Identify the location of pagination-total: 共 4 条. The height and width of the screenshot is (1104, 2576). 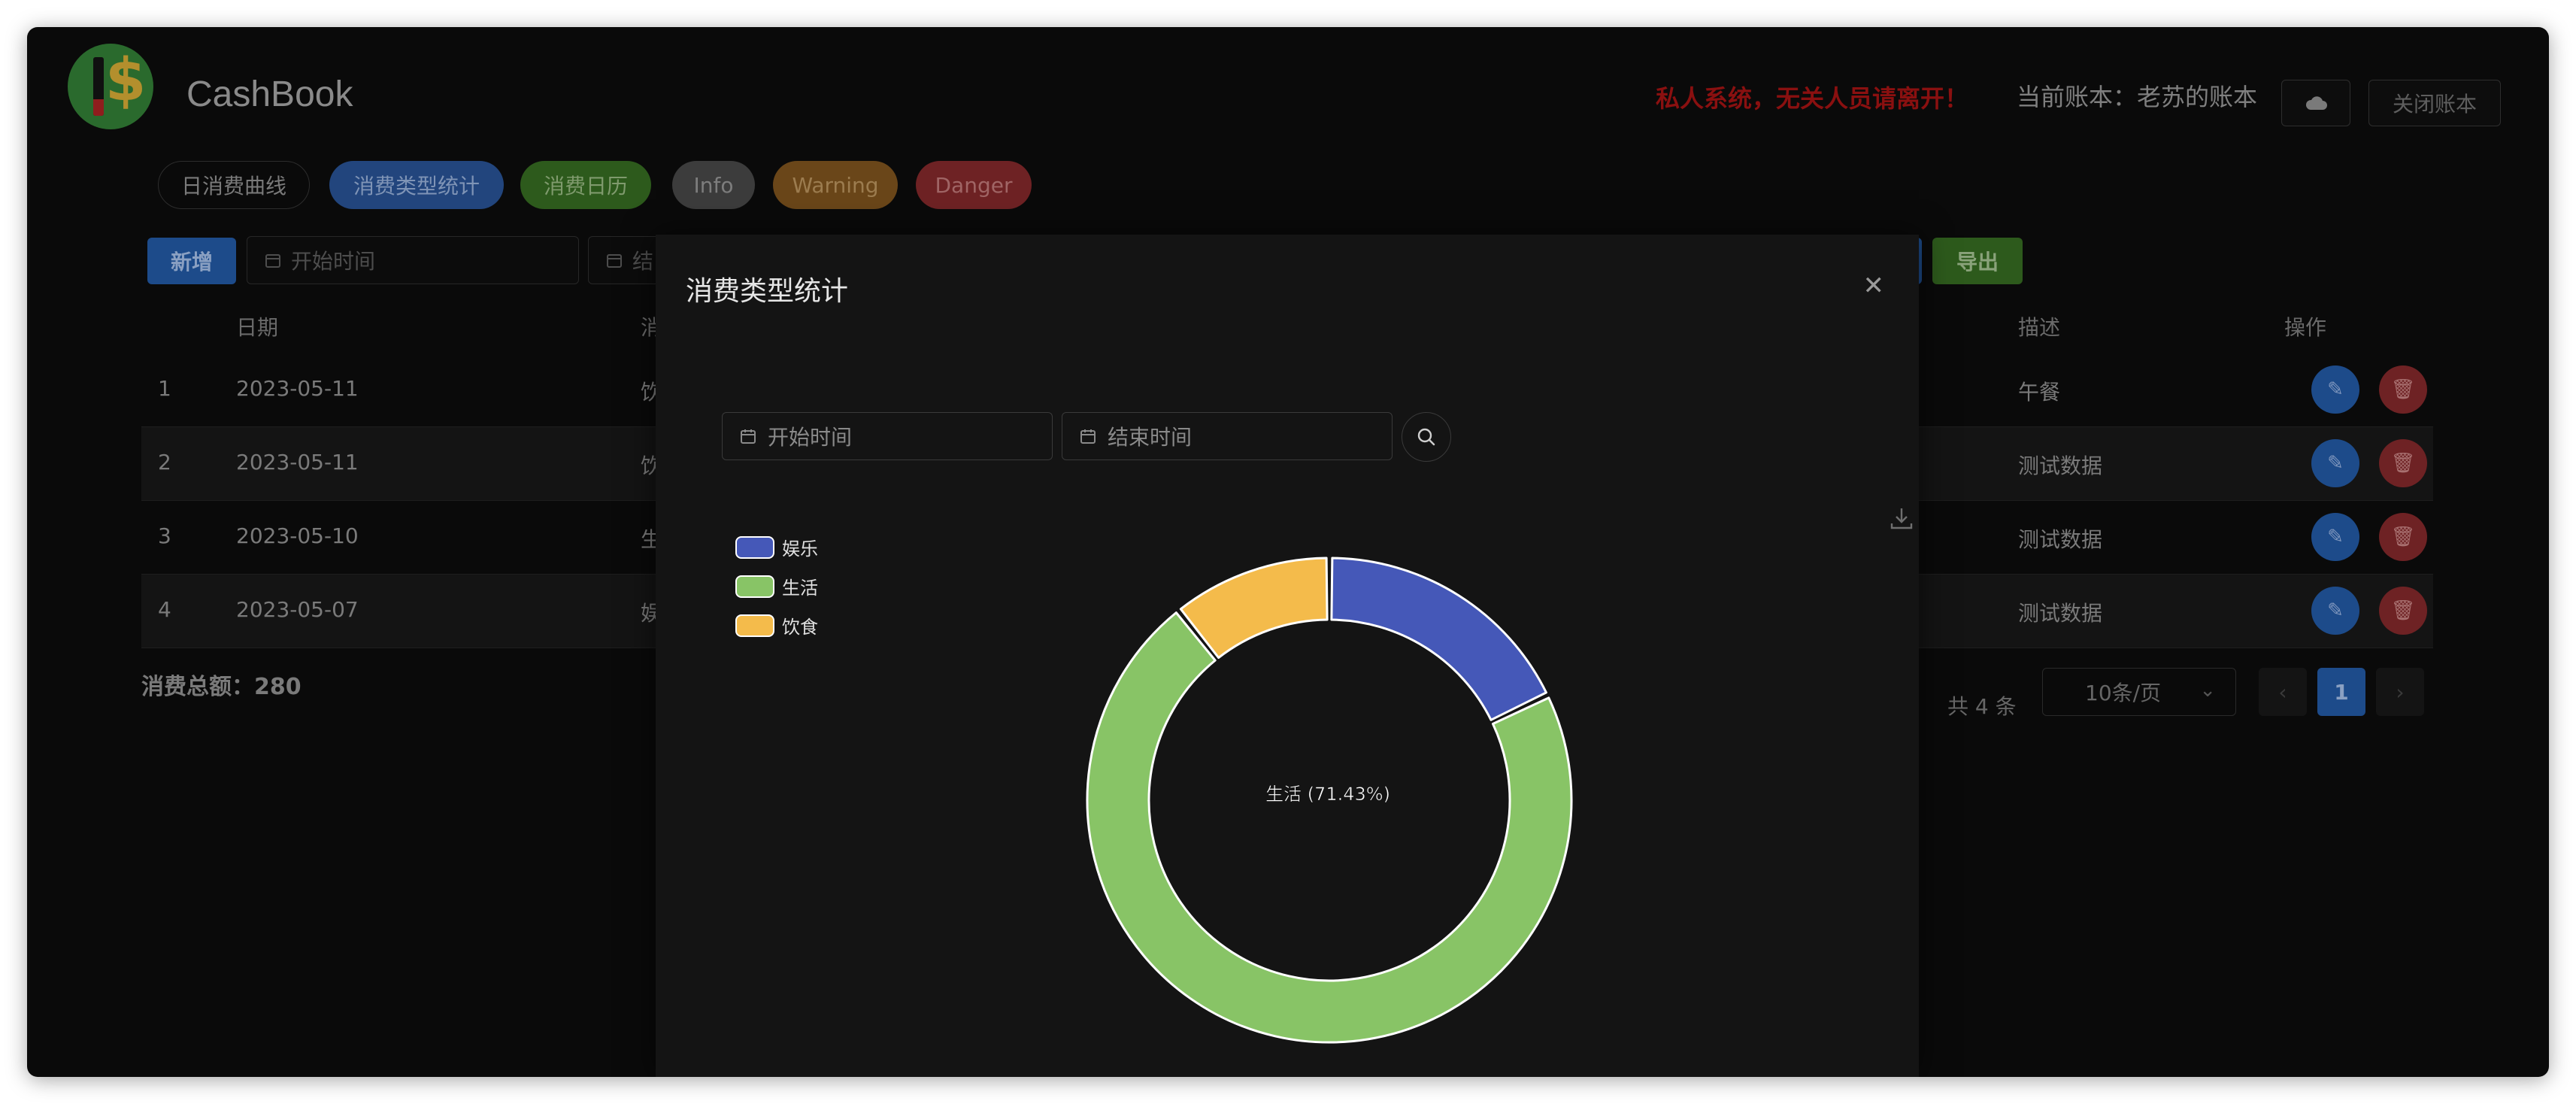
(1982, 706).